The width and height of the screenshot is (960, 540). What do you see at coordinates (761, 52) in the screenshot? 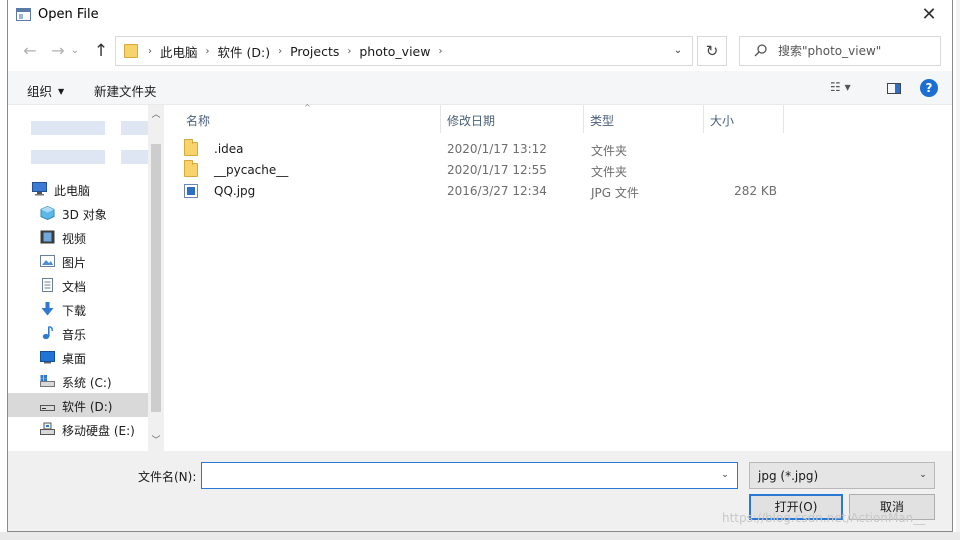
I see `search-icon` at bounding box center [761, 52].